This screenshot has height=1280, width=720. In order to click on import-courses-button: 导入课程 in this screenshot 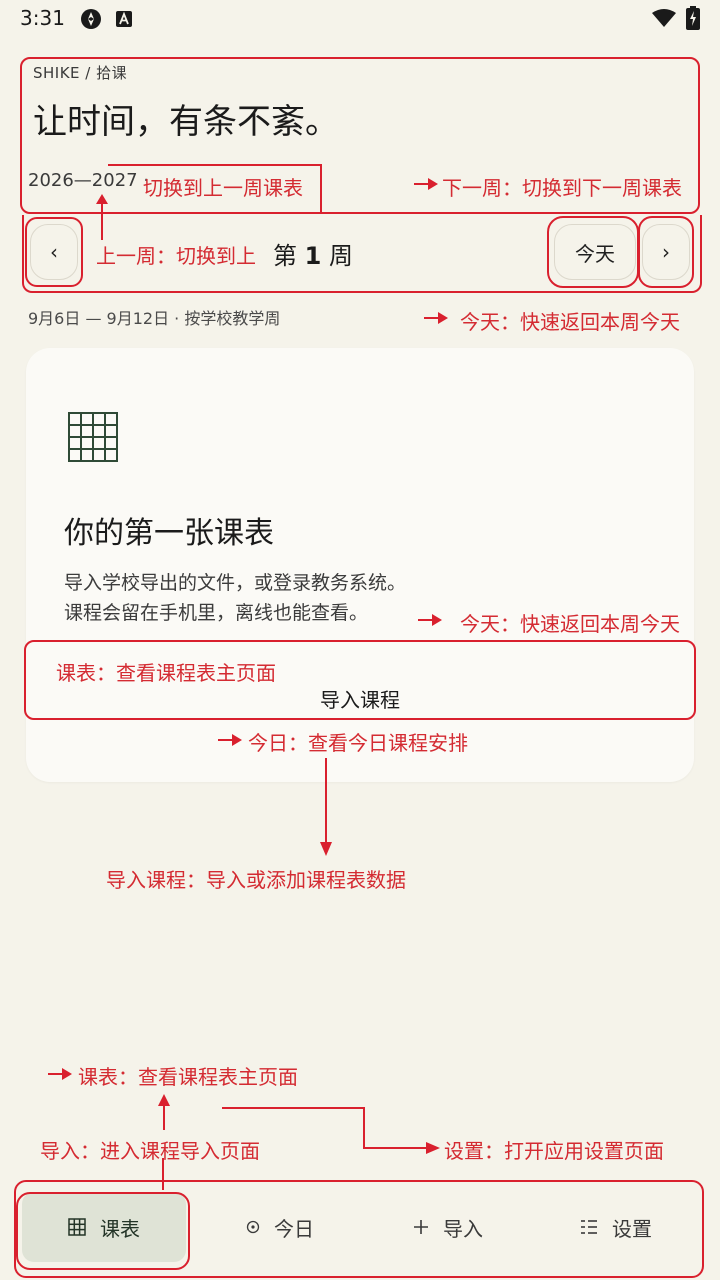, I will do `click(360, 698)`.